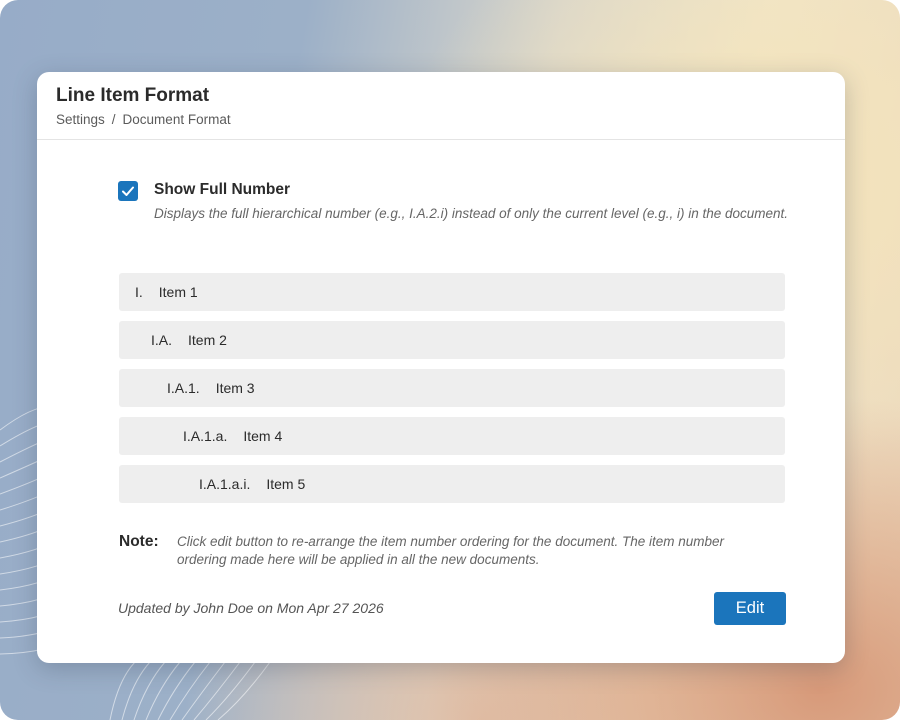 The width and height of the screenshot is (900, 720). I want to click on updated-by-text: Updated by John Doe on Mon Apr 27 2026, so click(251, 608).